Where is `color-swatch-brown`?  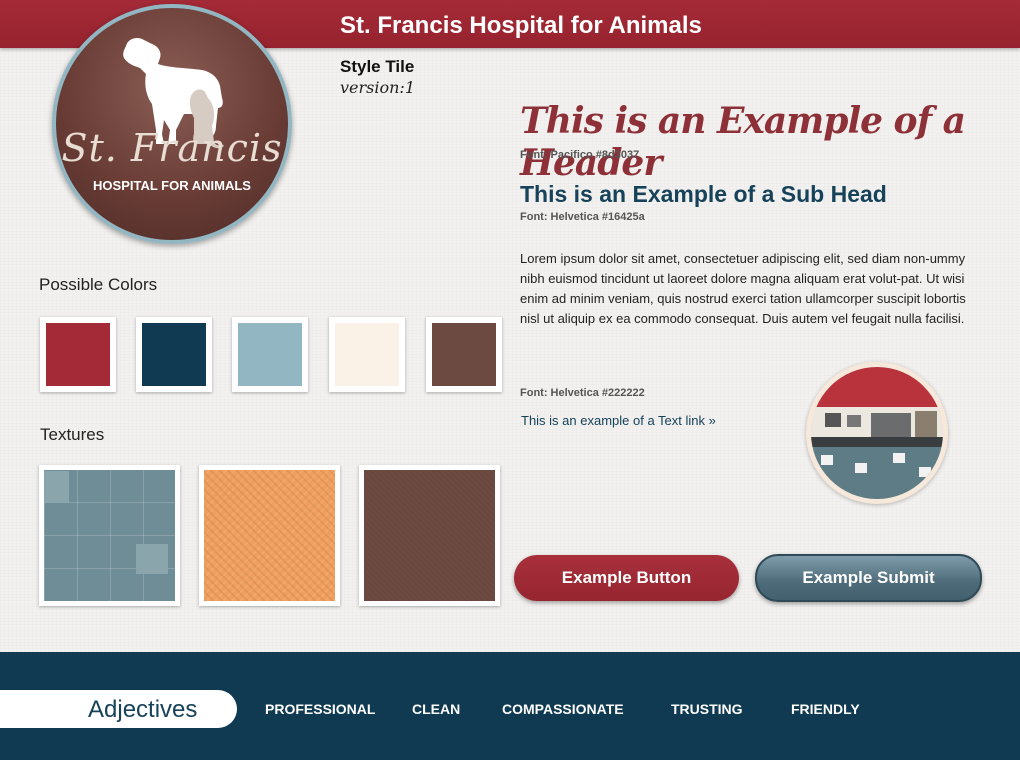
color-swatch-brown is located at coordinates (464, 354).